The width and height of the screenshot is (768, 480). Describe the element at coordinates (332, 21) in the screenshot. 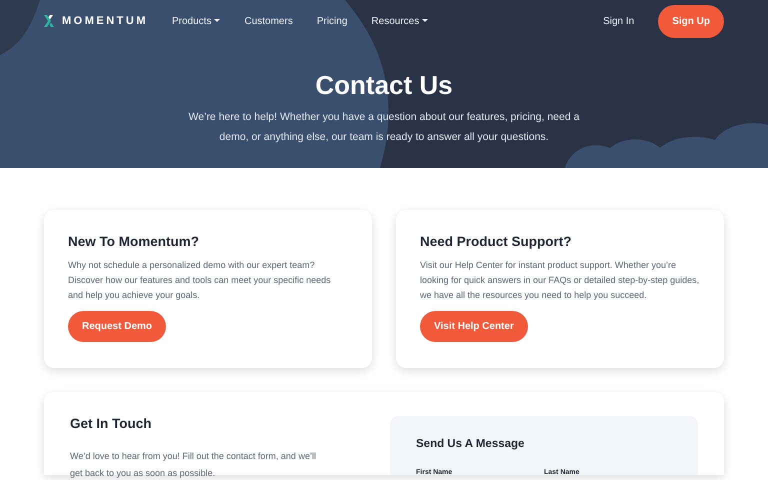

I see `nav-link: Pricing` at that location.